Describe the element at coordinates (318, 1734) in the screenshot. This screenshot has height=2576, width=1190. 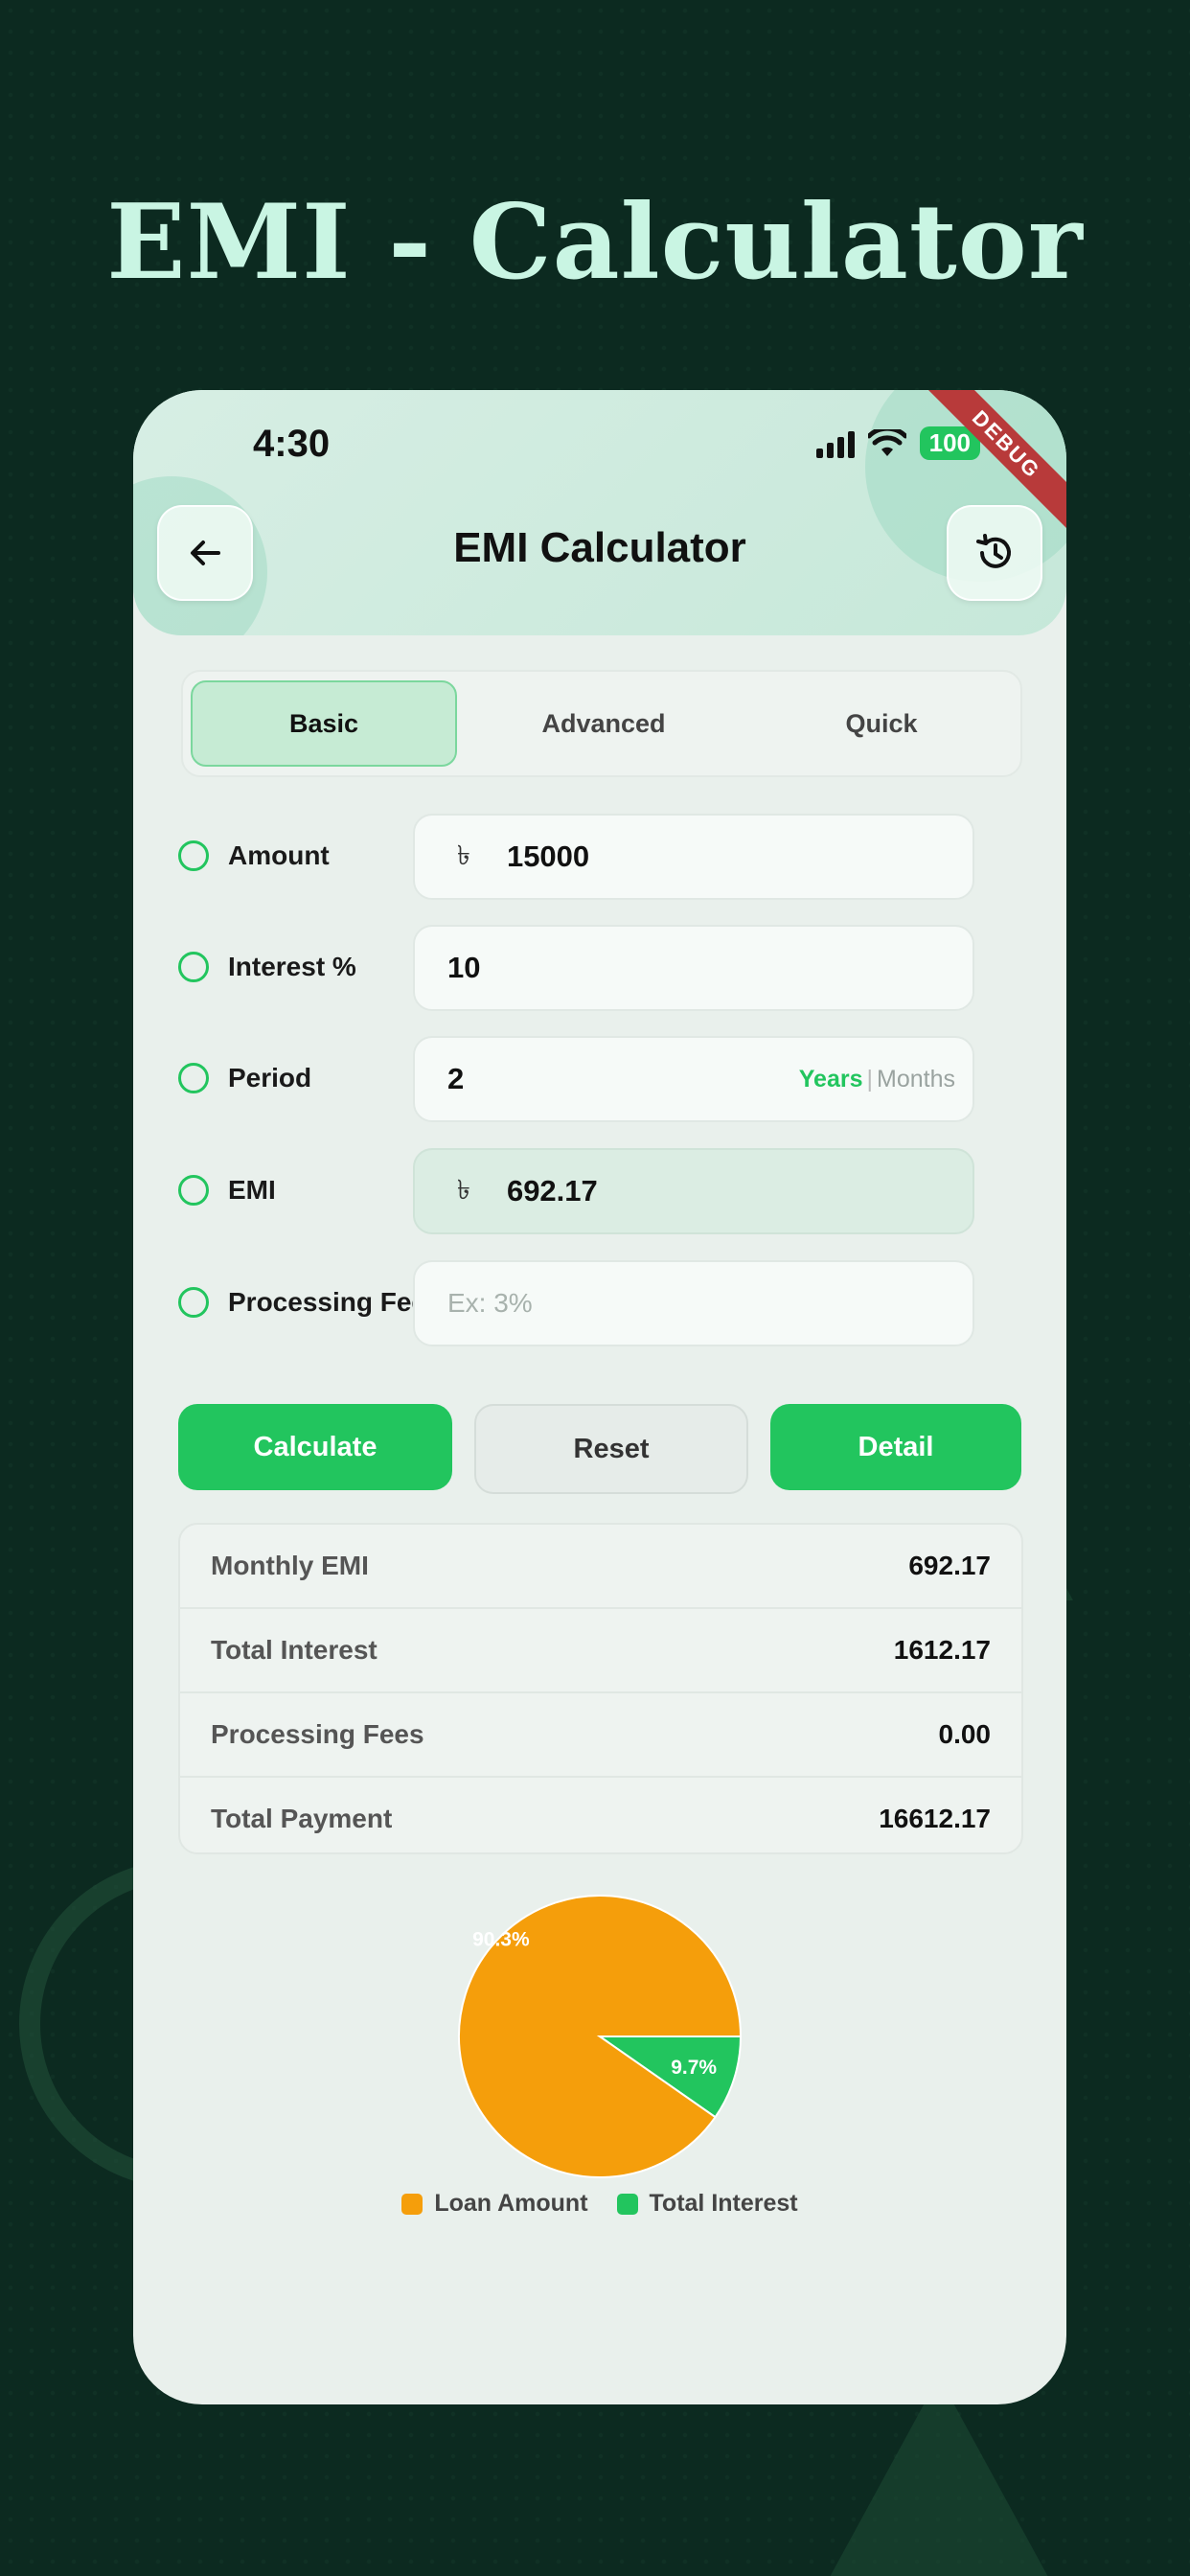
I see `result-label: Processing Fees` at that location.